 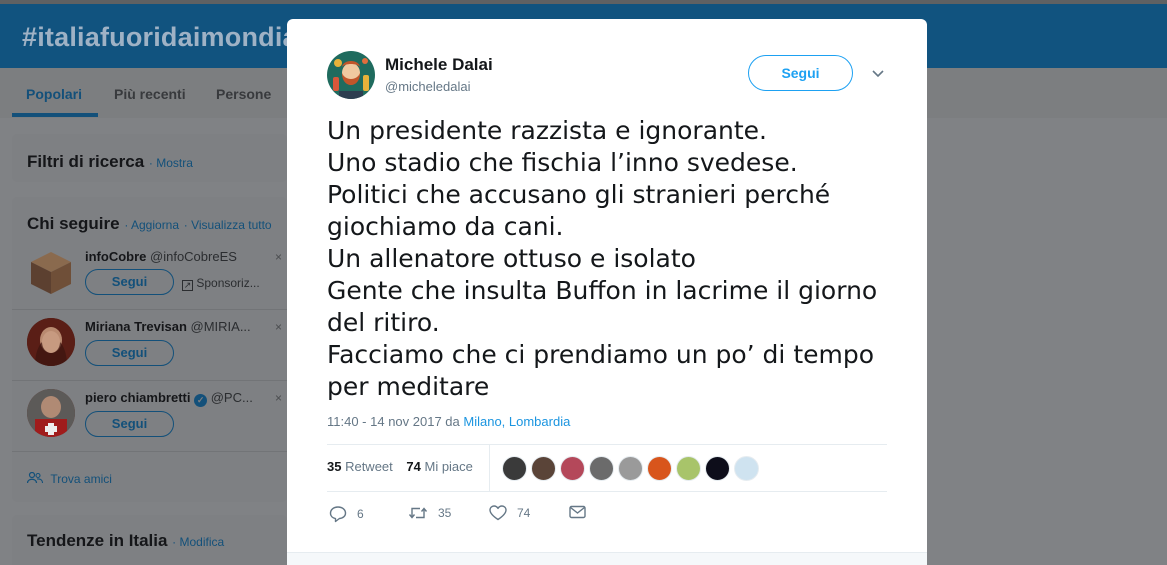 I want to click on modal-footer, so click(x=607, y=558).